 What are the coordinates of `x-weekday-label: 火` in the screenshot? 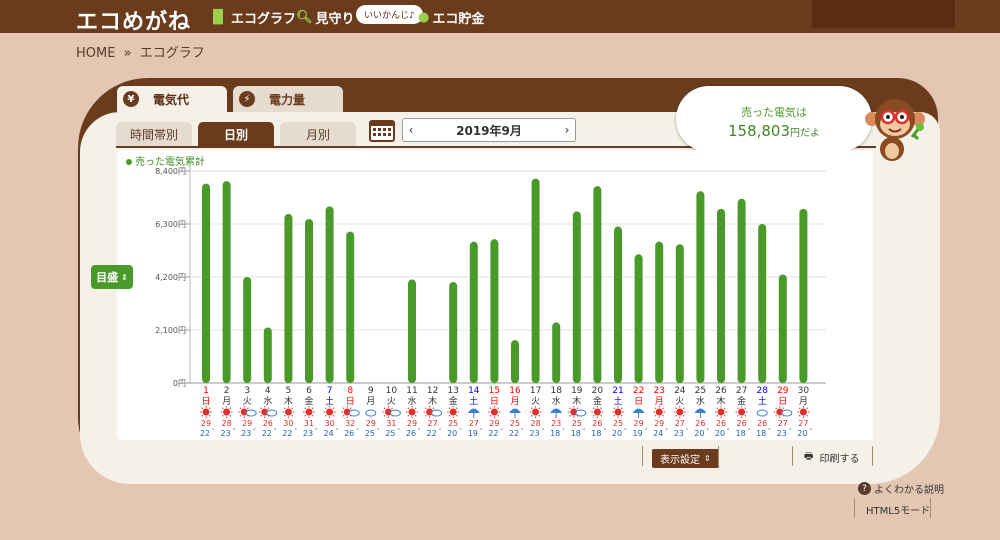 It's located at (391, 401).